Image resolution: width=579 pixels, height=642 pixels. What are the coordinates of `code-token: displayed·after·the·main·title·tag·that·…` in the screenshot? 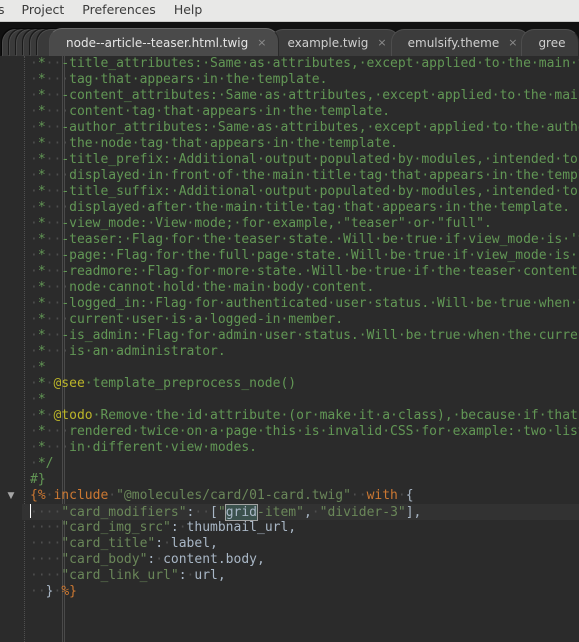 It's located at (320, 207).